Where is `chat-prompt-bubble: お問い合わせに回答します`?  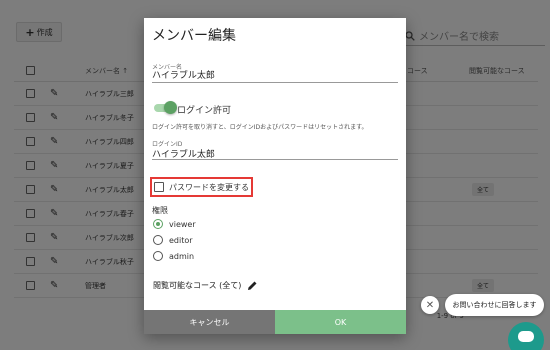 chat-prompt-bubble: お問い合わせに回答します is located at coordinates (494, 305).